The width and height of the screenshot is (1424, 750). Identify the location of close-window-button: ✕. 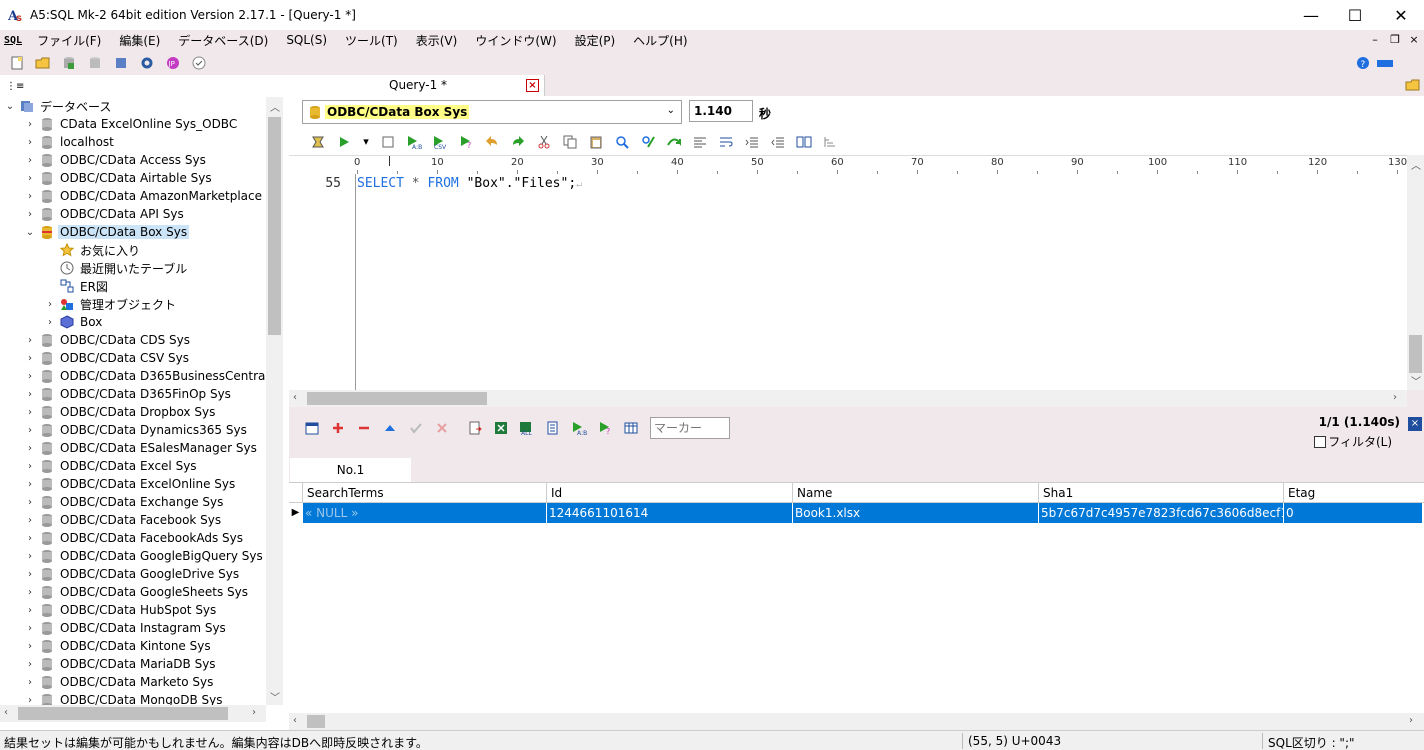
(1401, 15).